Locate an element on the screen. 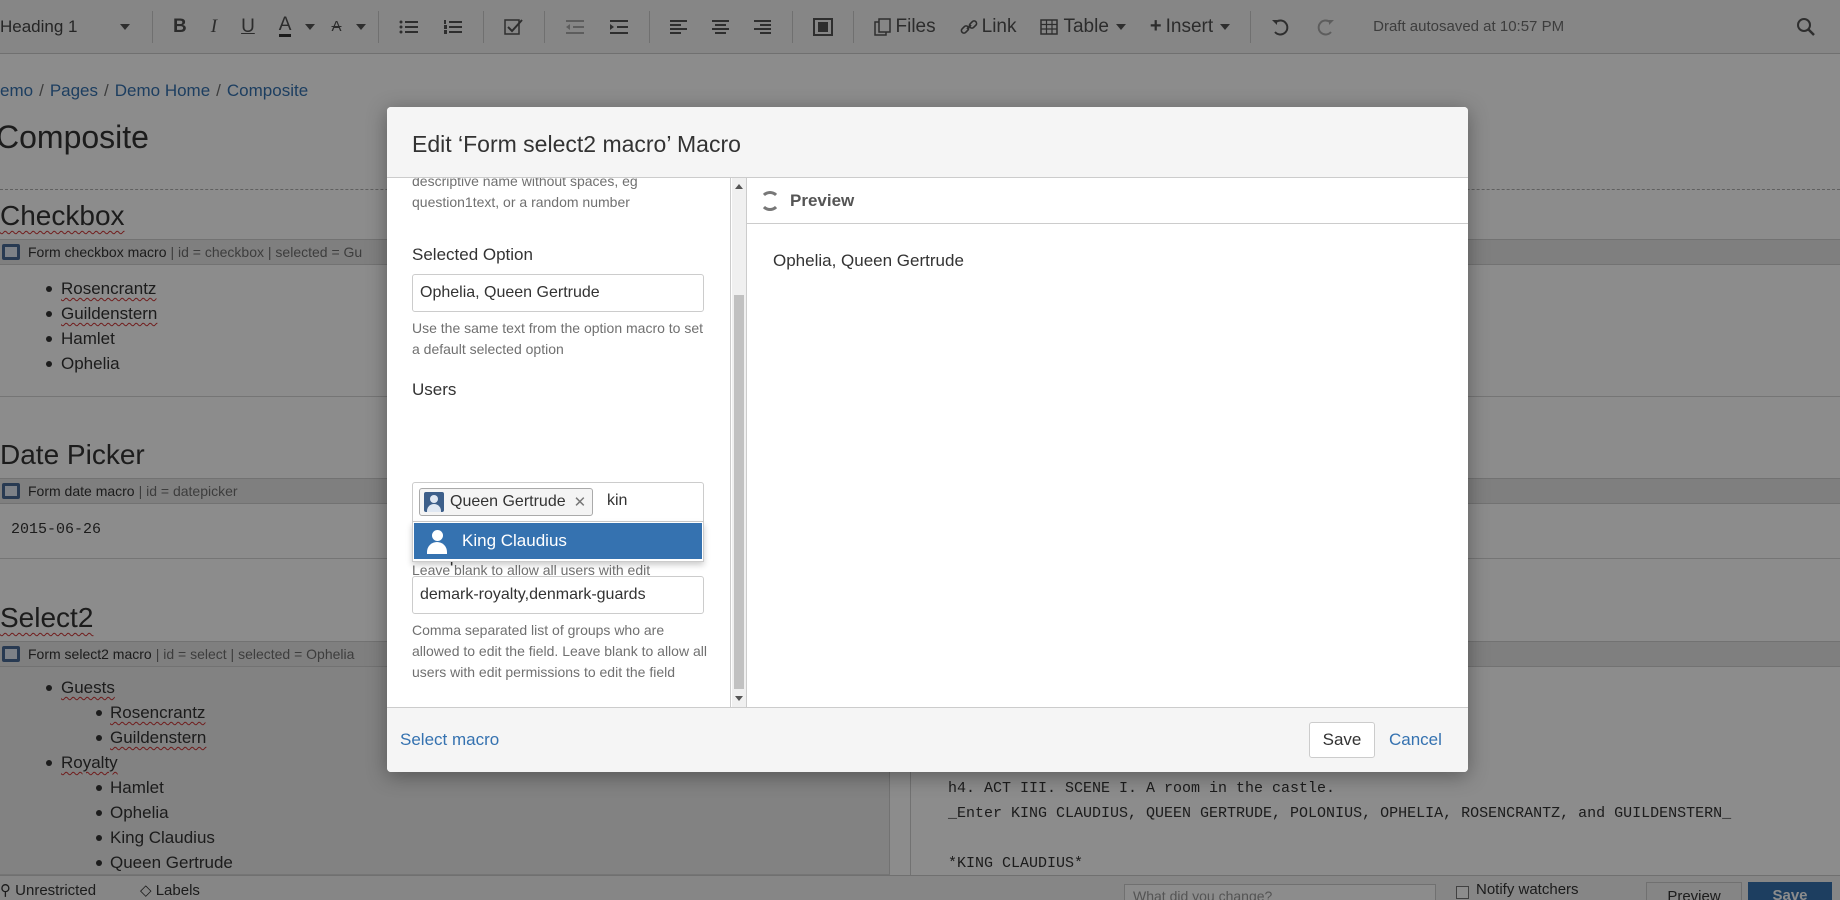  user-icon is located at coordinates (437, 541).